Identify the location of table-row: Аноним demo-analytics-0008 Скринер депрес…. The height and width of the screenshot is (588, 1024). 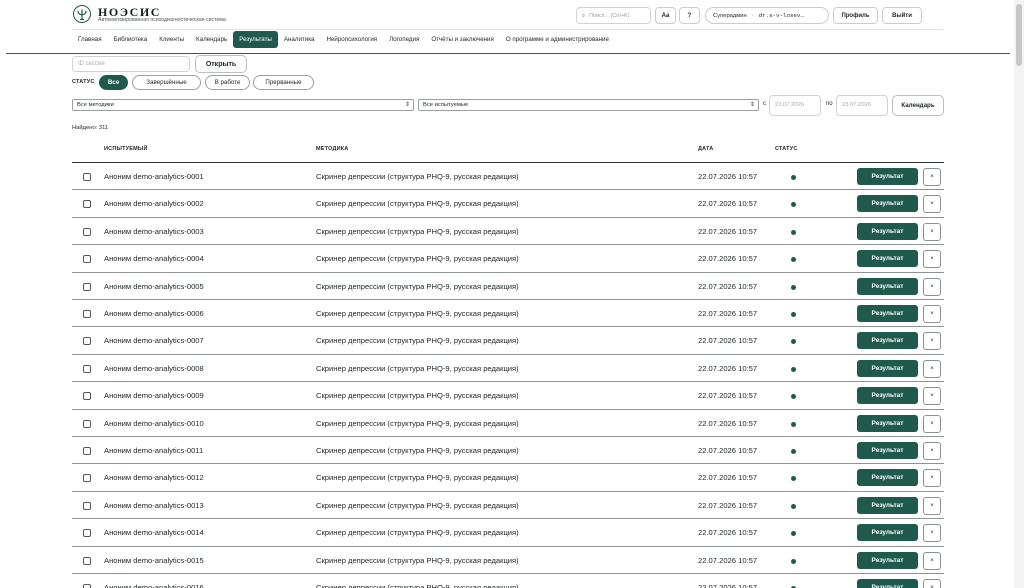
(508, 369).